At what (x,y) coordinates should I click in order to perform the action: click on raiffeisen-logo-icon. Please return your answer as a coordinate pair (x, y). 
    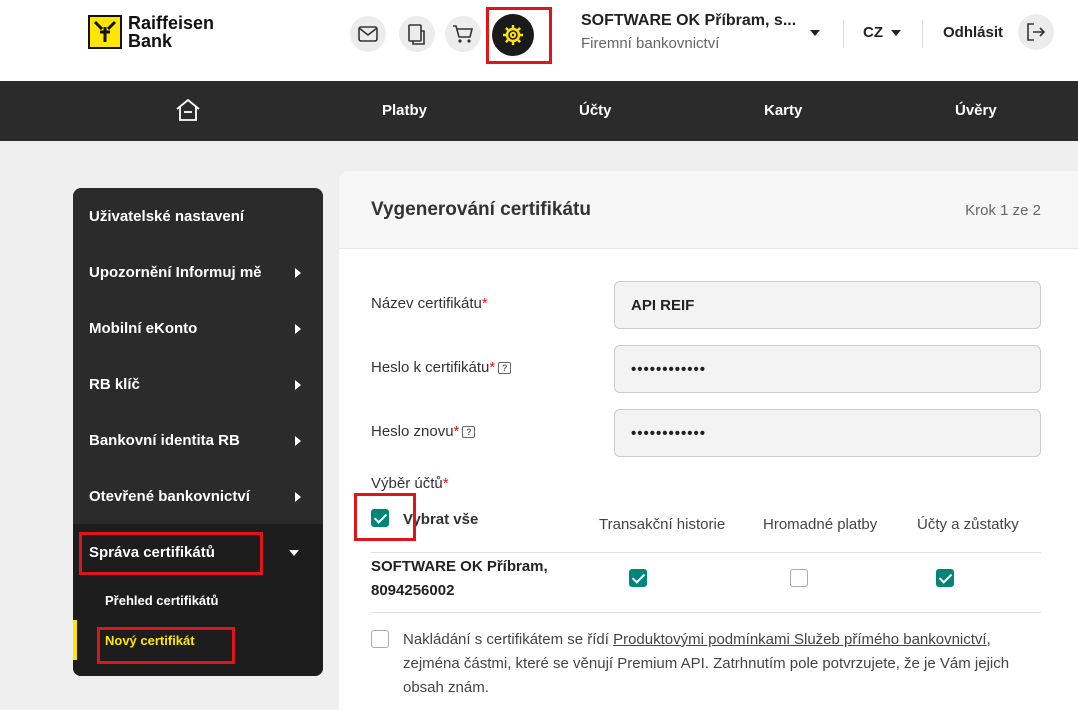
    Looking at the image, I should click on (105, 32).